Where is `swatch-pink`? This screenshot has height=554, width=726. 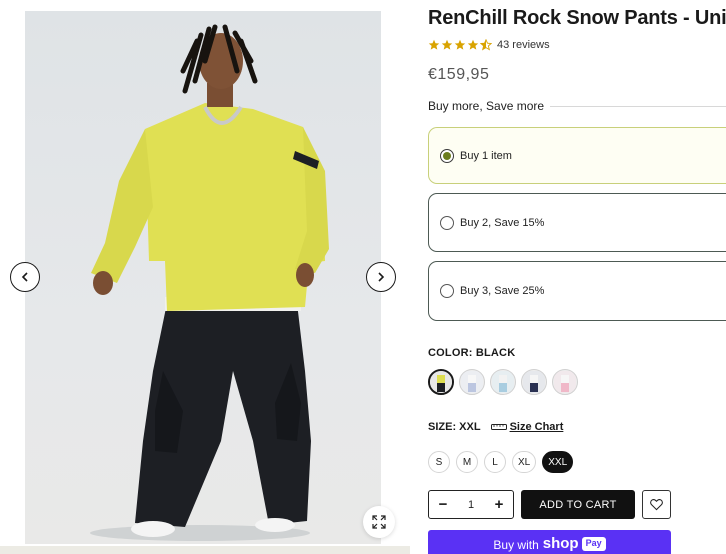 swatch-pink is located at coordinates (565, 382).